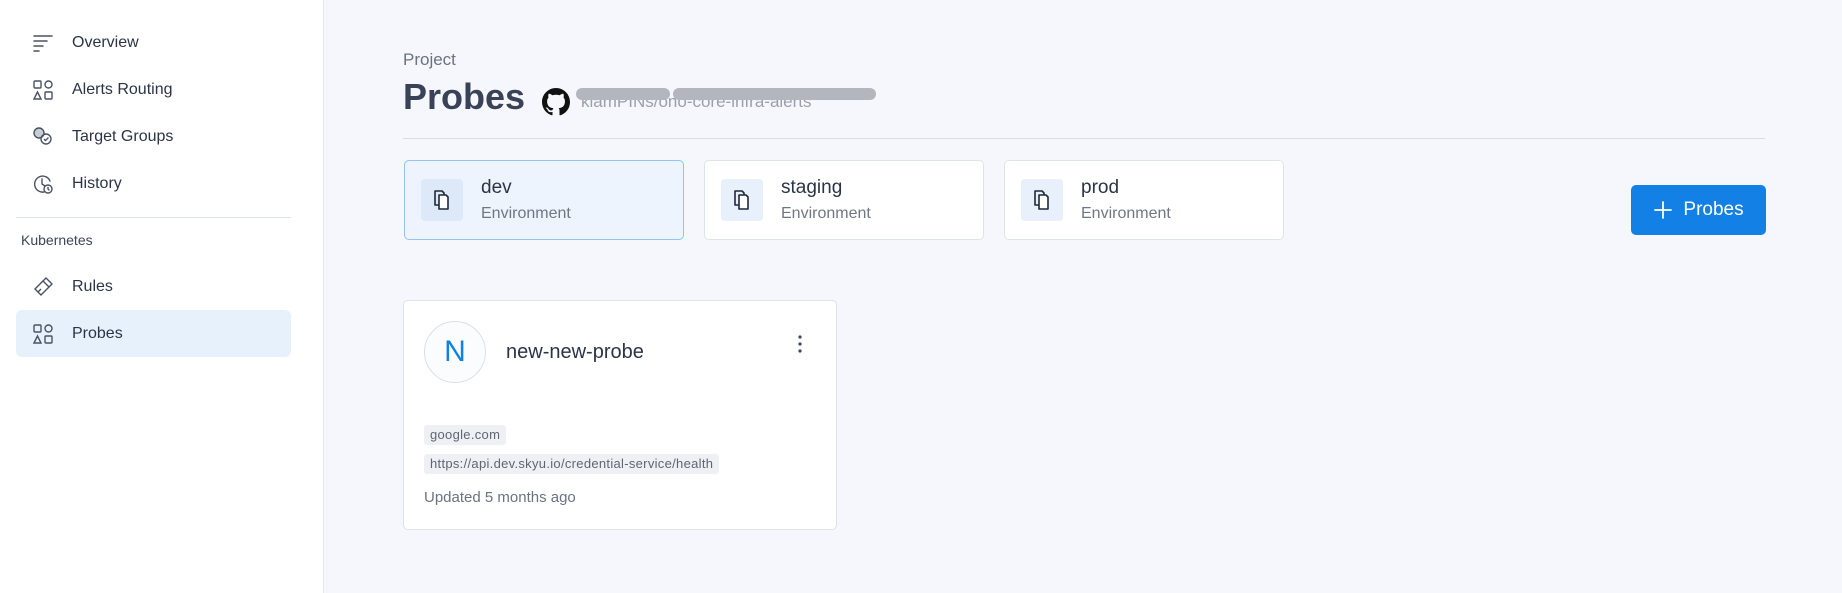 This screenshot has height=593, width=1842. Describe the element at coordinates (43, 90) in the screenshot. I see `alerts-routing-icon` at that location.